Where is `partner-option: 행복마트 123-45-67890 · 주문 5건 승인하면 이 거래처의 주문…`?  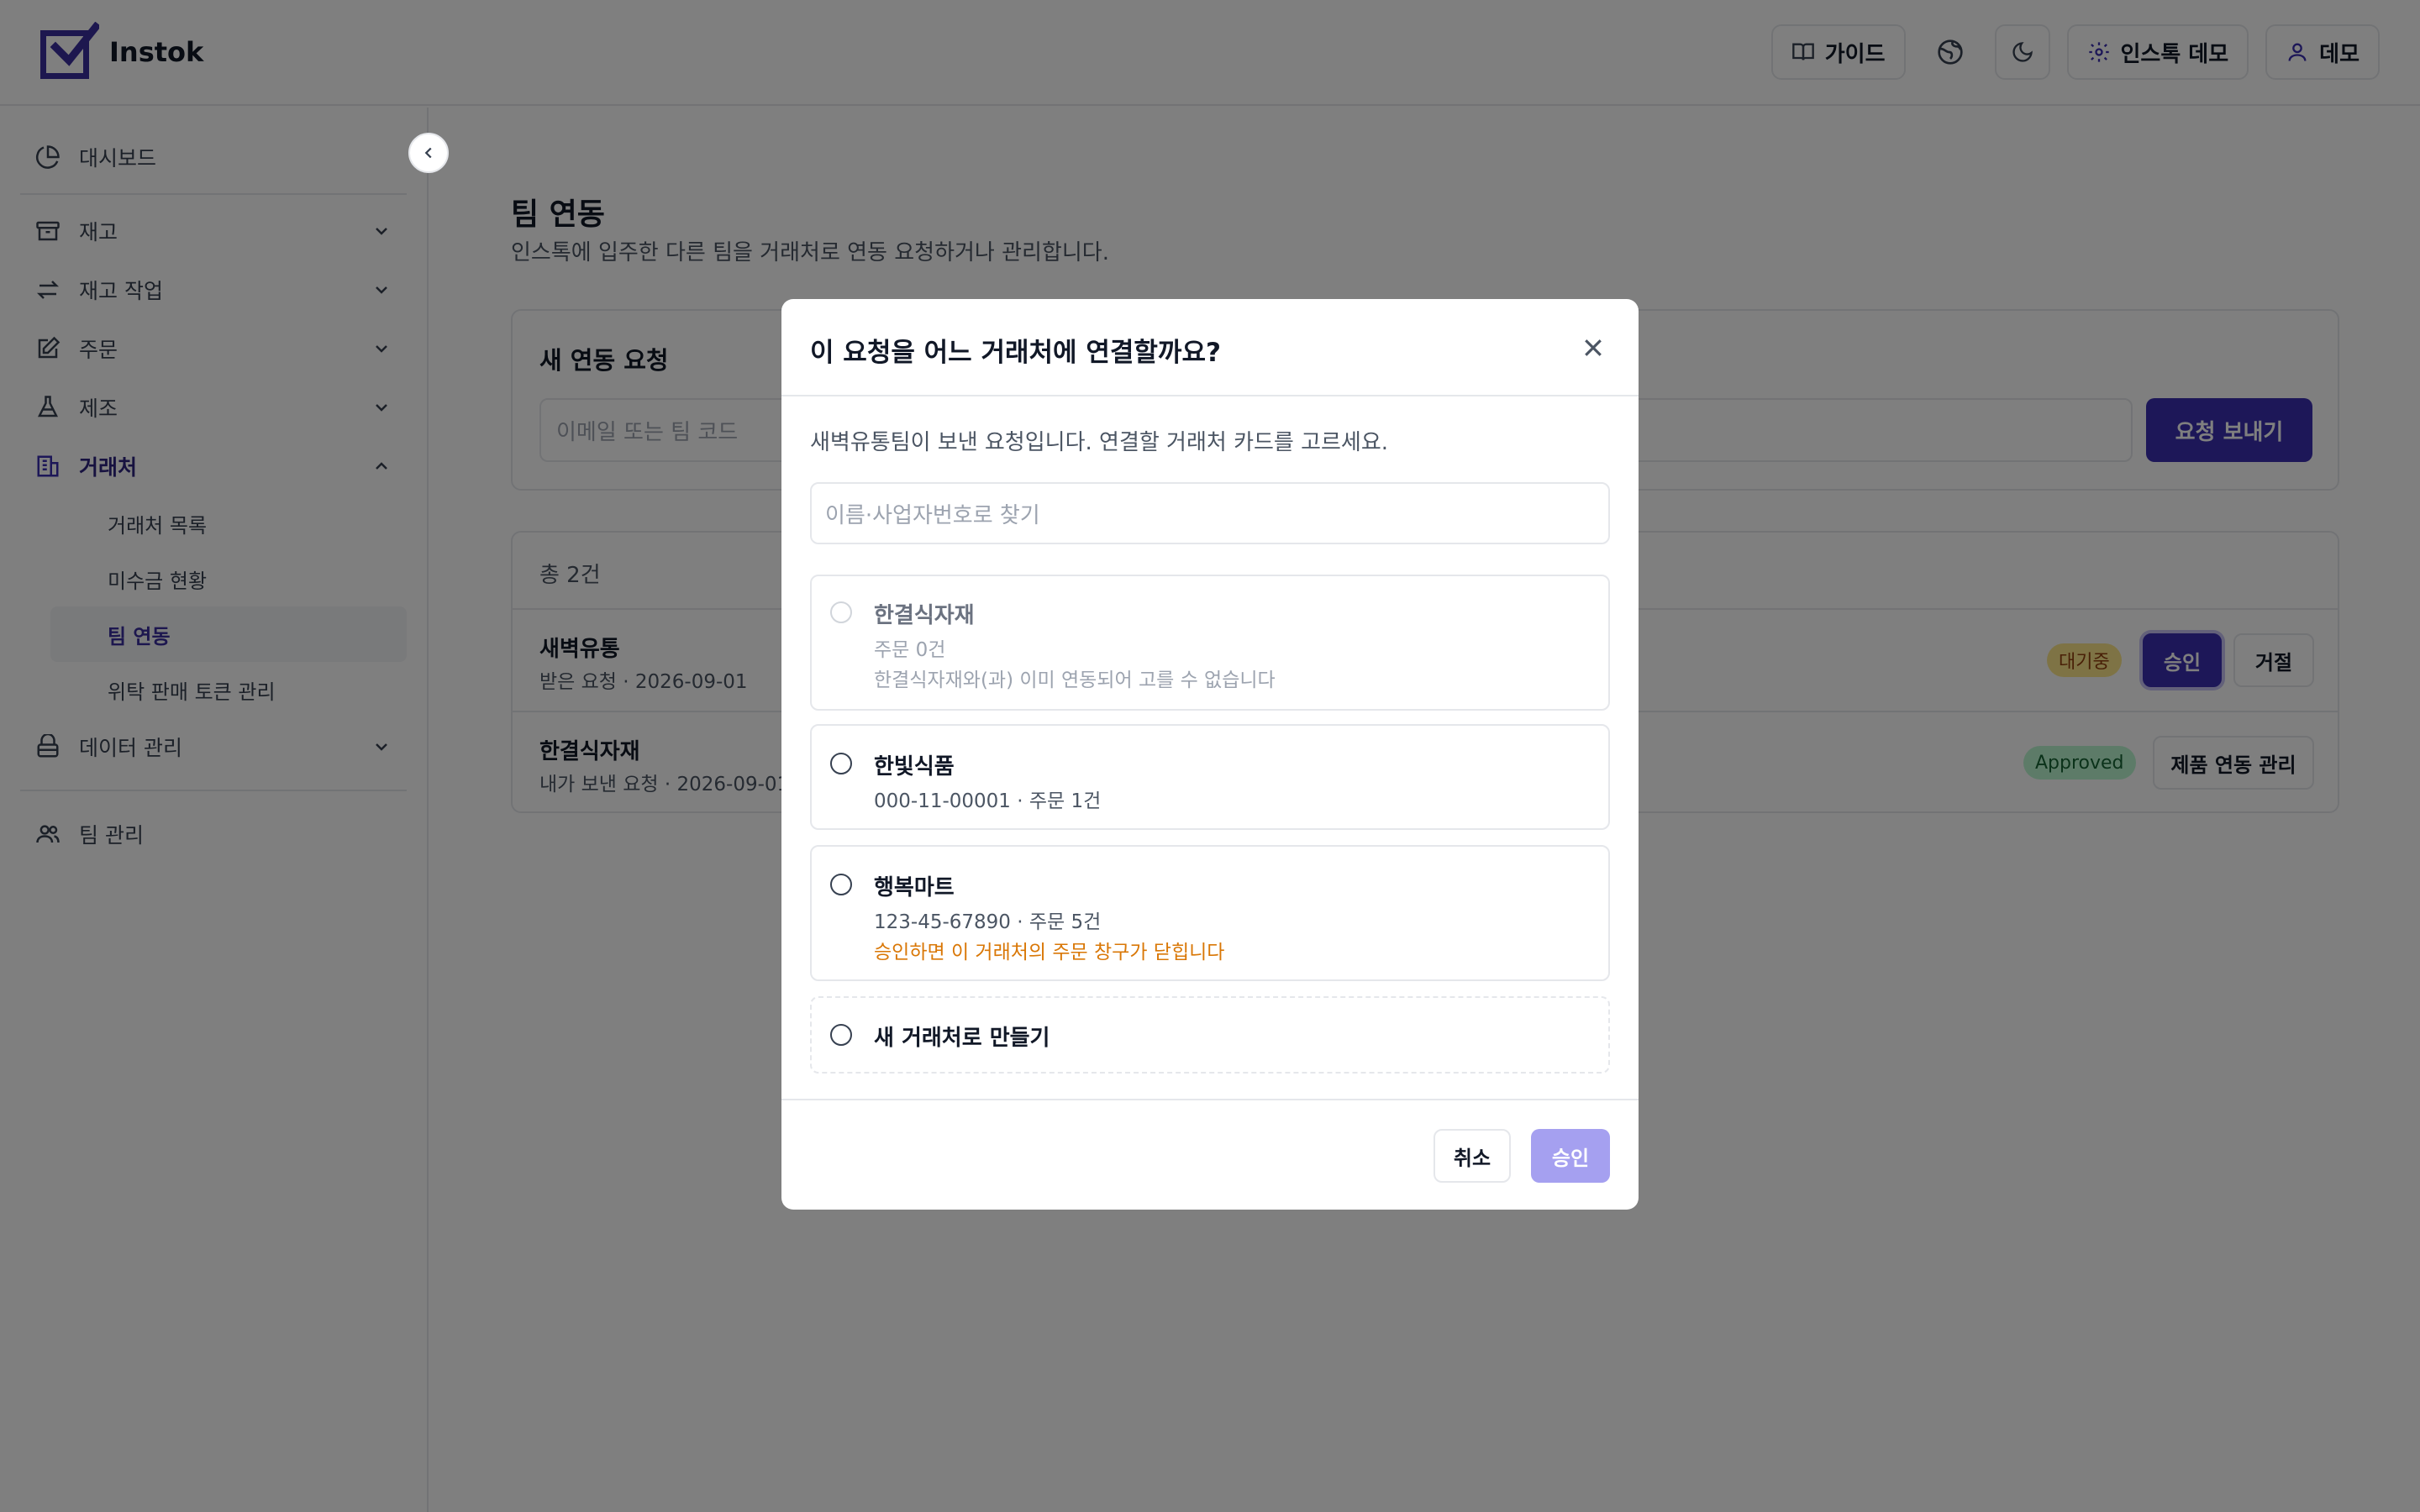
partner-option: 행복마트 123-45-67890 · 주문 5건 승인하면 이 거래처의 주문… is located at coordinates (1210, 913).